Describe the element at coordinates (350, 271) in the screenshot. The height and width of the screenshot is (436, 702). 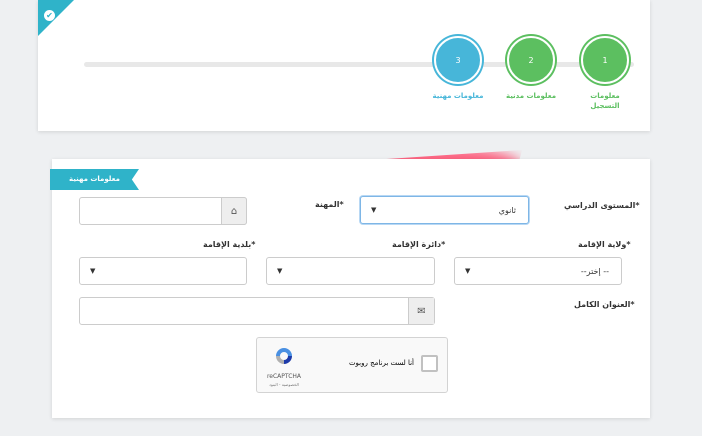
I see `daira-select: ▼` at that location.